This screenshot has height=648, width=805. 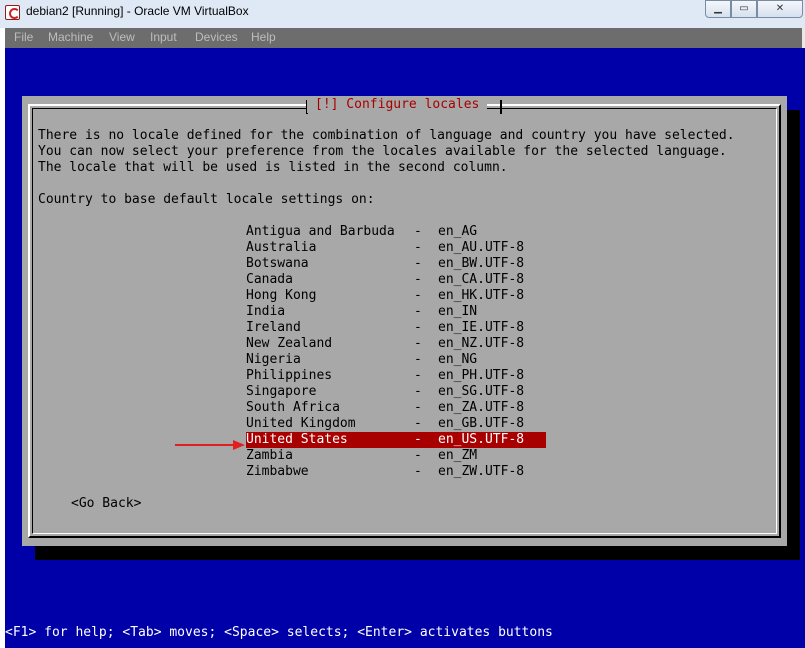 What do you see at coordinates (481, 295) in the screenshot?
I see `locale-code: en_HK.UTF-8` at bounding box center [481, 295].